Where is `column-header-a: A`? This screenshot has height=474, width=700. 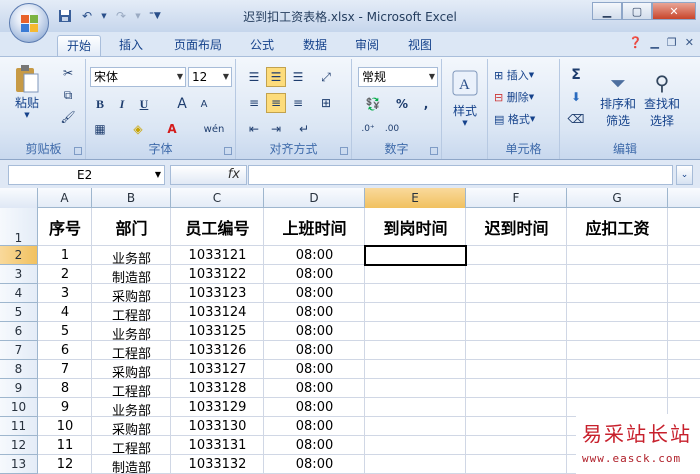
column-header-a: A is located at coordinates (65, 198).